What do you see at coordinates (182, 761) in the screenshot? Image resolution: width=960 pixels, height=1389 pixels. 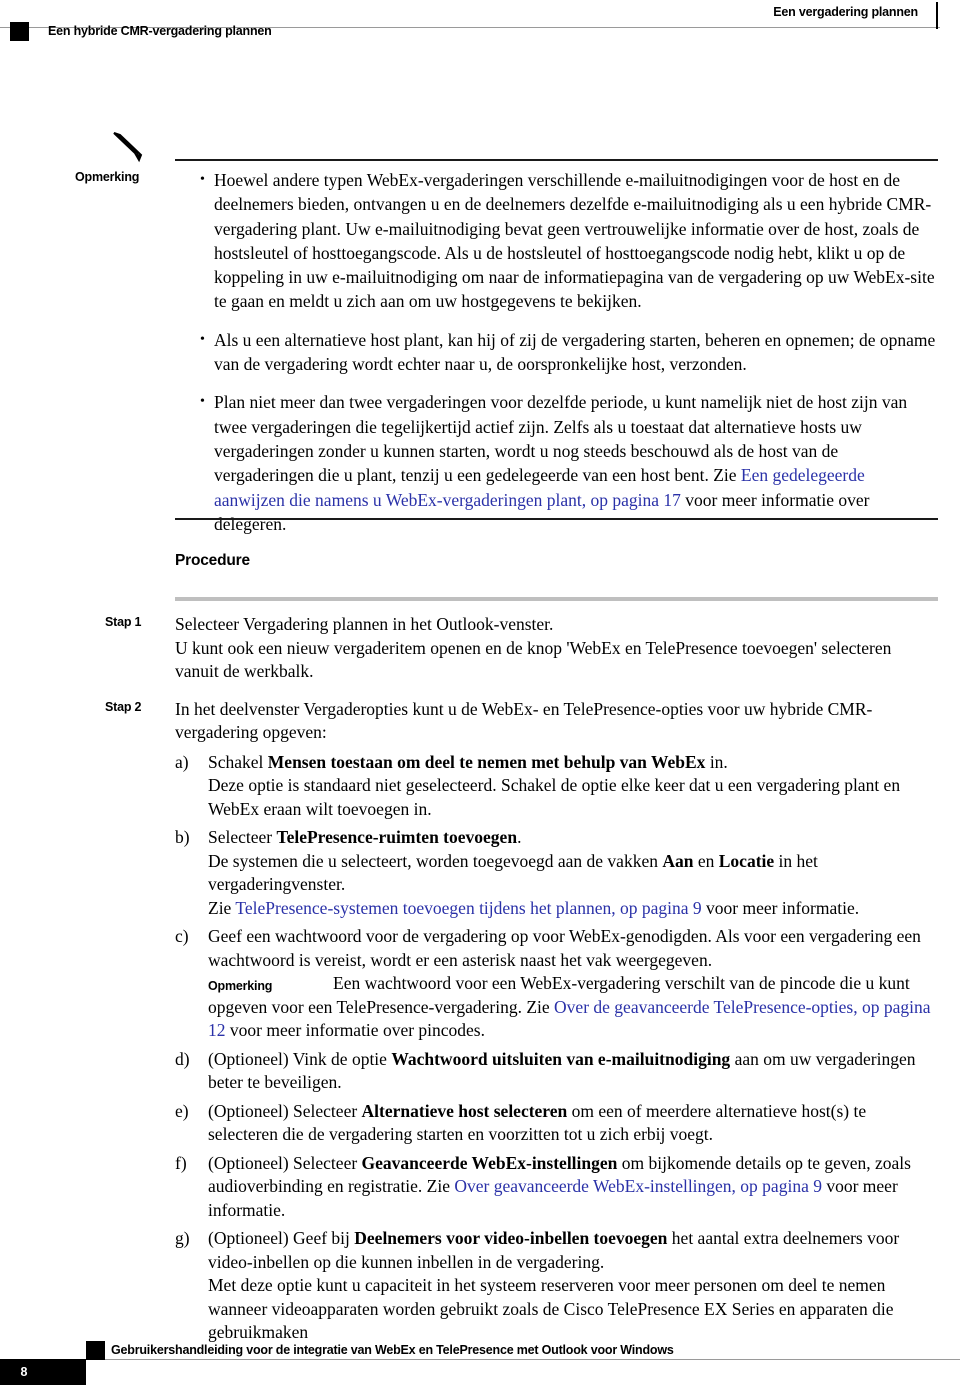 I see `sublist-marker-a: a)` at bounding box center [182, 761].